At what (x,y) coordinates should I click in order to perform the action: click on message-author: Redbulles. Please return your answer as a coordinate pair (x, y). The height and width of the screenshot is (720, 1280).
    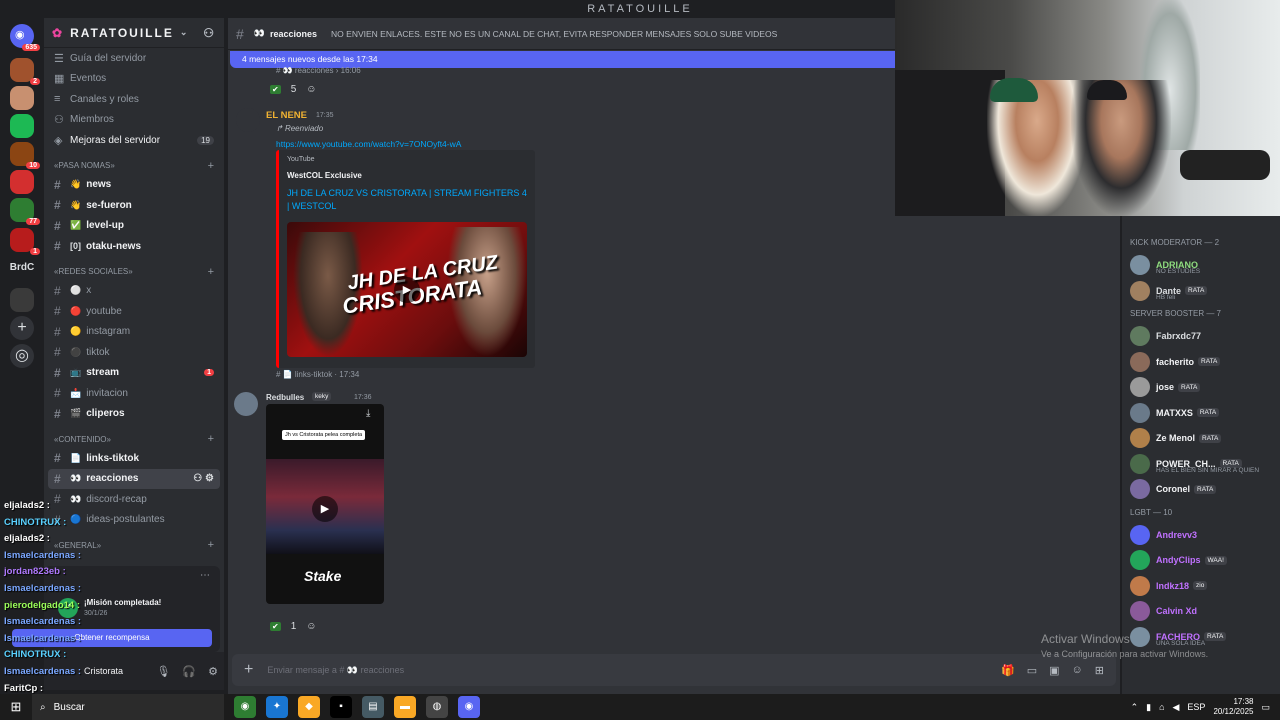
    Looking at the image, I should click on (285, 397).